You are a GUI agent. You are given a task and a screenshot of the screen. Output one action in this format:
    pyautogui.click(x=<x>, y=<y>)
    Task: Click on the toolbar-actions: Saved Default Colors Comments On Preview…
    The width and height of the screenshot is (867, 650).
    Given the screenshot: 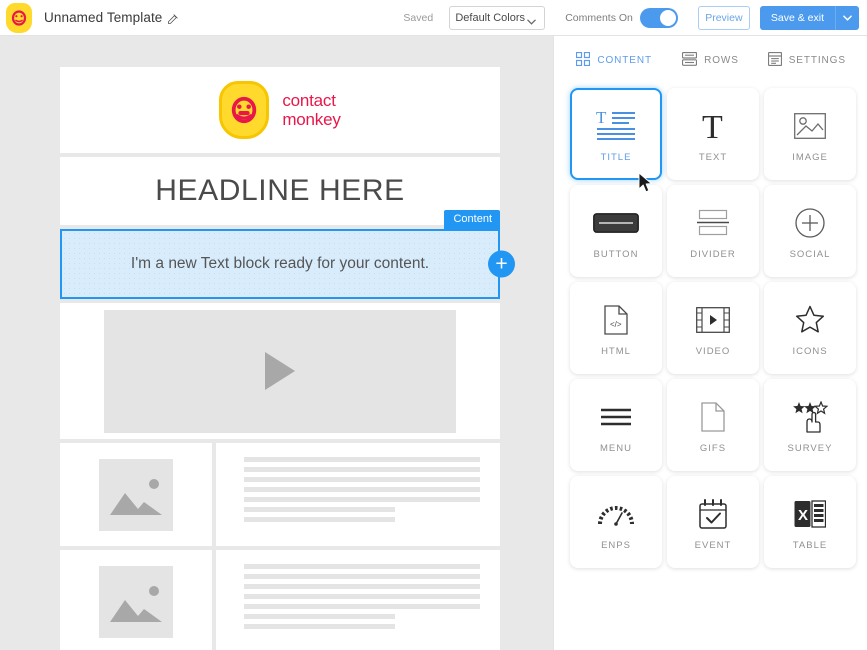 What is the action you would take?
    pyautogui.click(x=635, y=17)
    